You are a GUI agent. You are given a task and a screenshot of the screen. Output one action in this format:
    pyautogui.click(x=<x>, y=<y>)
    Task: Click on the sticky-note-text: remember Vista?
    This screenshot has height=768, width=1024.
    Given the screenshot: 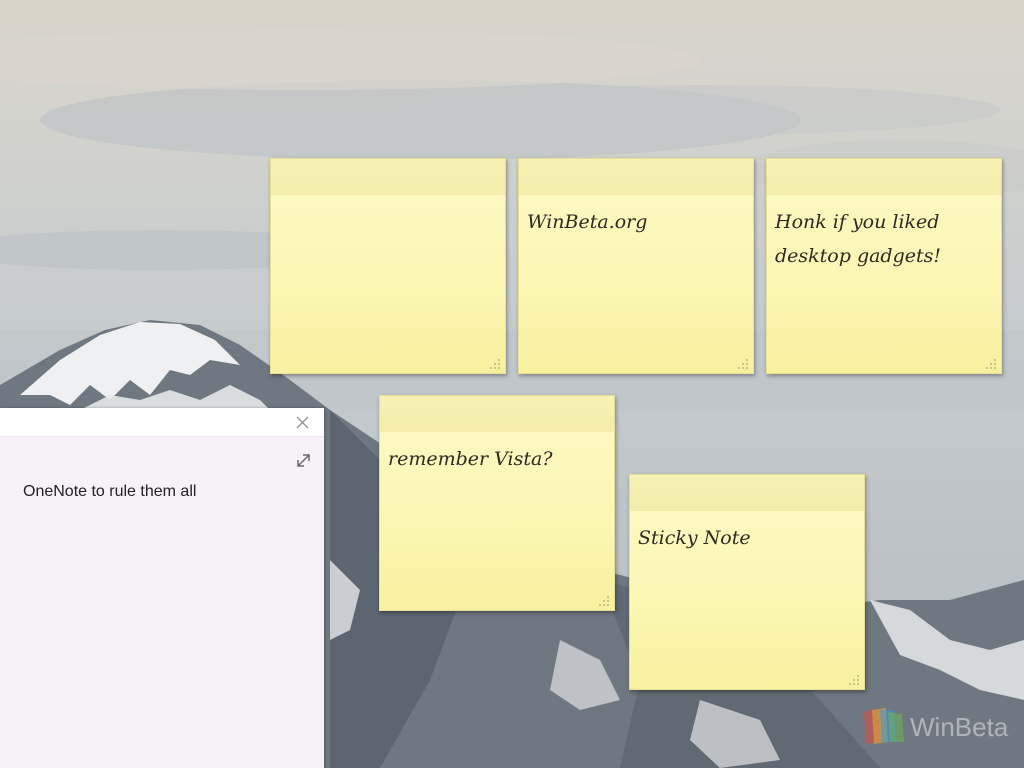 What is the action you would take?
    pyautogui.click(x=496, y=459)
    